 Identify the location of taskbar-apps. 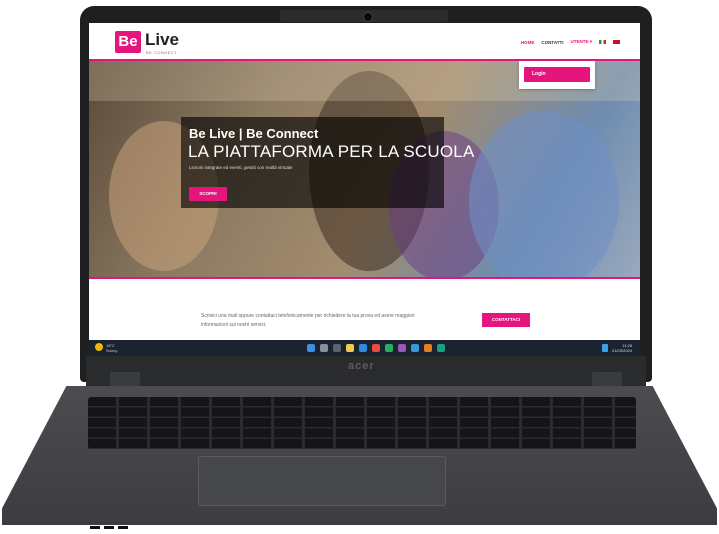
(376, 348).